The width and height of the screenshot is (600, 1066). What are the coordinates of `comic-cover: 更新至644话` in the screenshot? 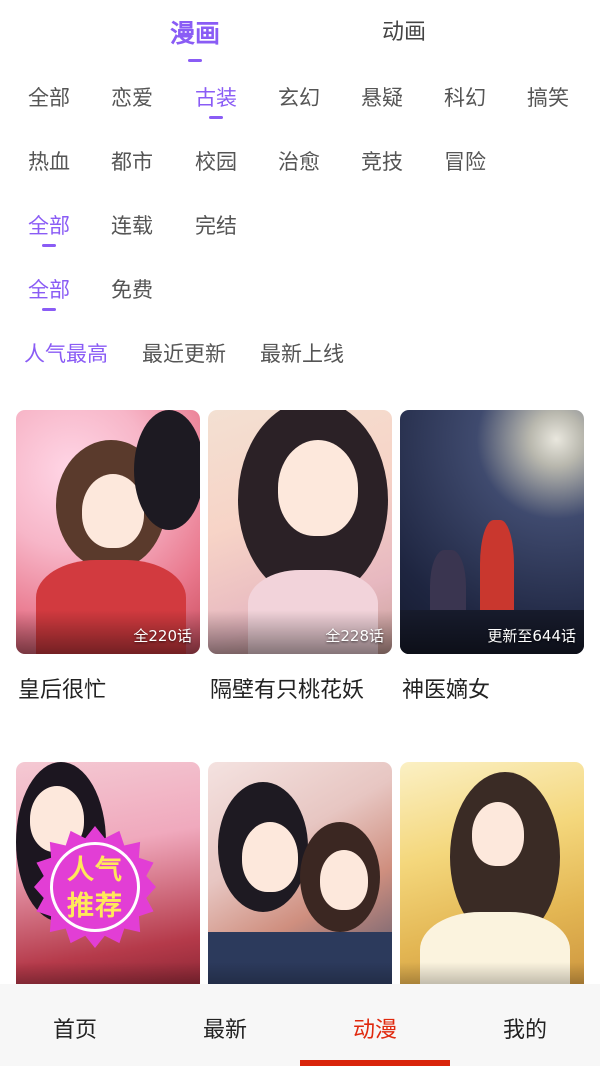 It's located at (492, 532).